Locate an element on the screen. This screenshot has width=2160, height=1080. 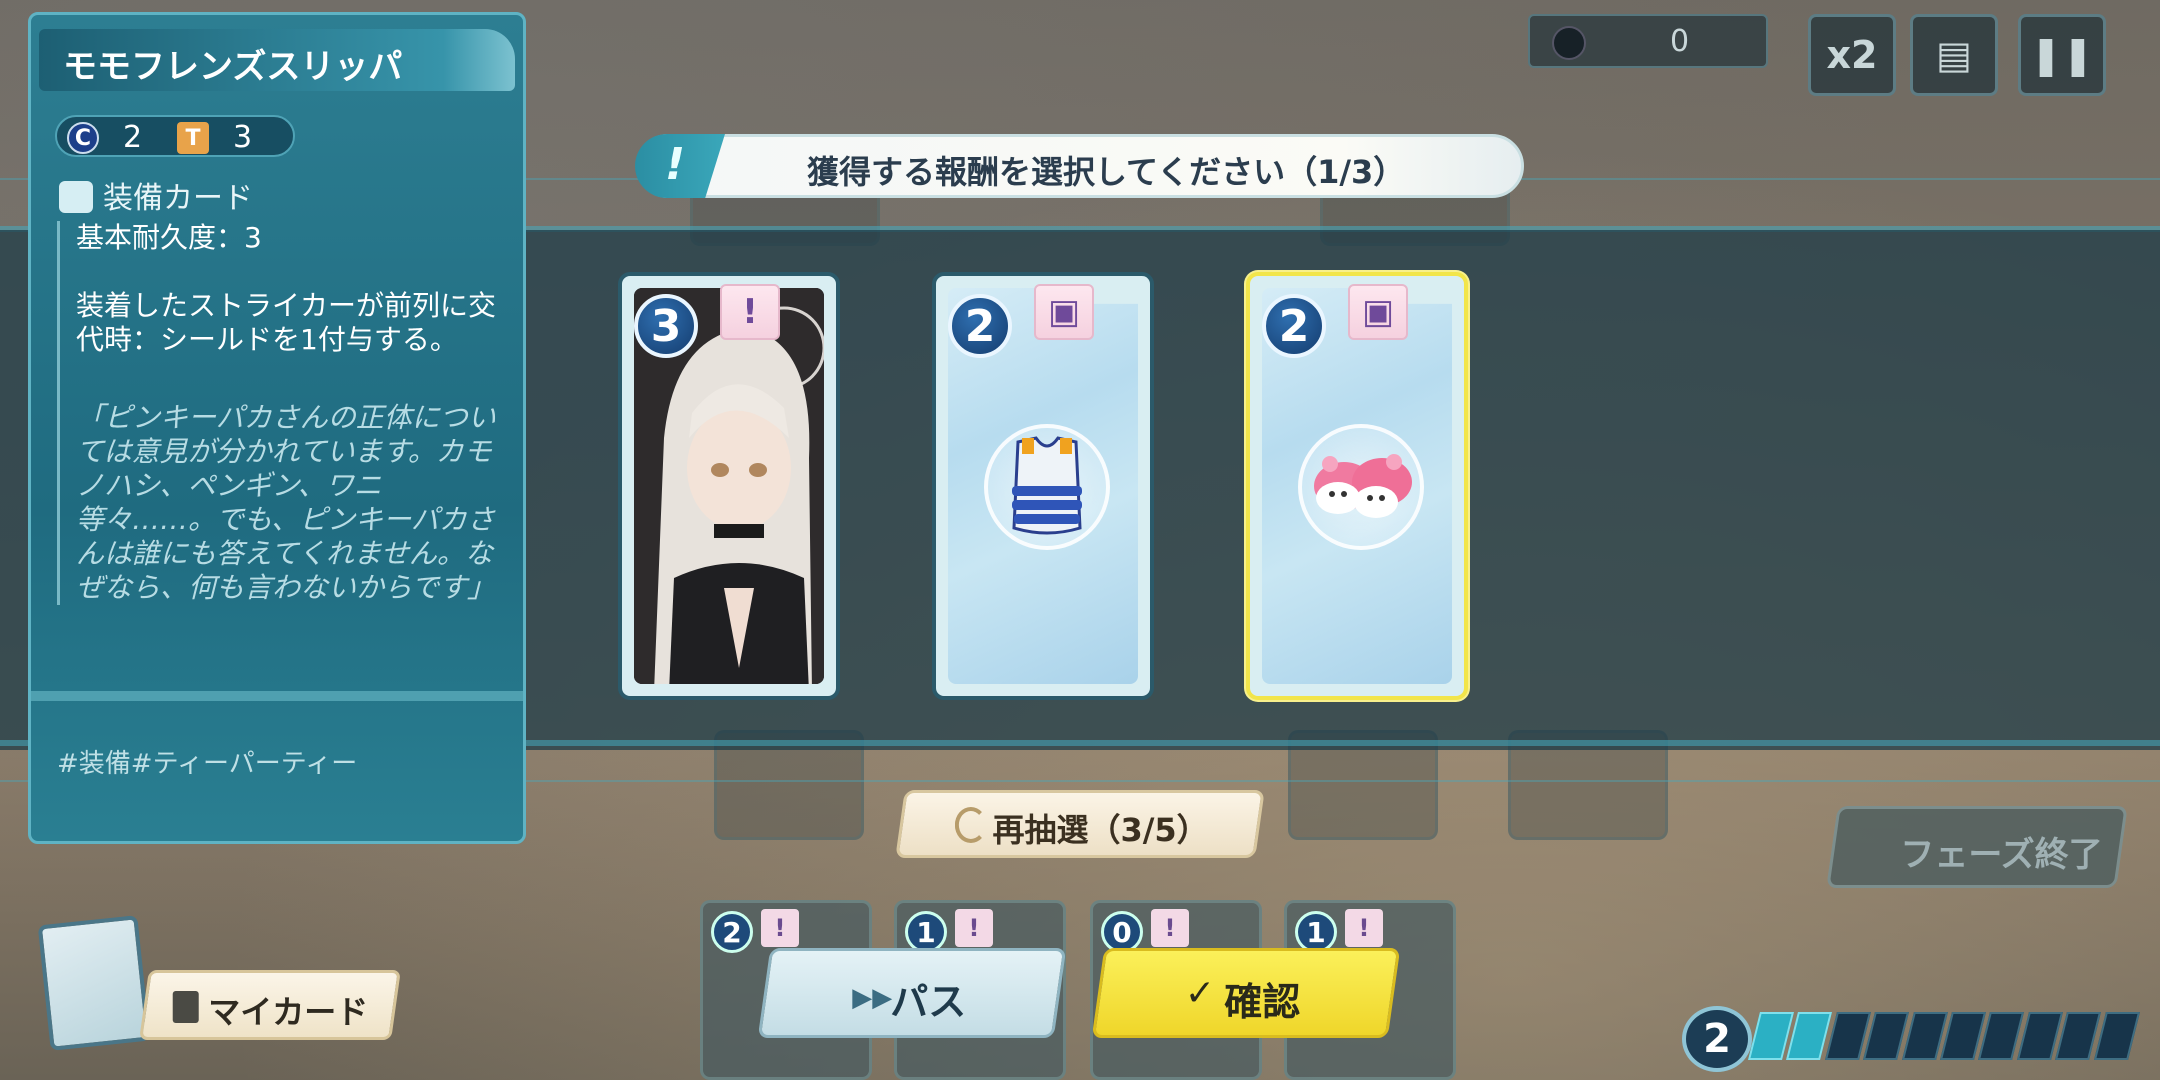
check-icon: ✓ is located at coordinates (1200, 993).